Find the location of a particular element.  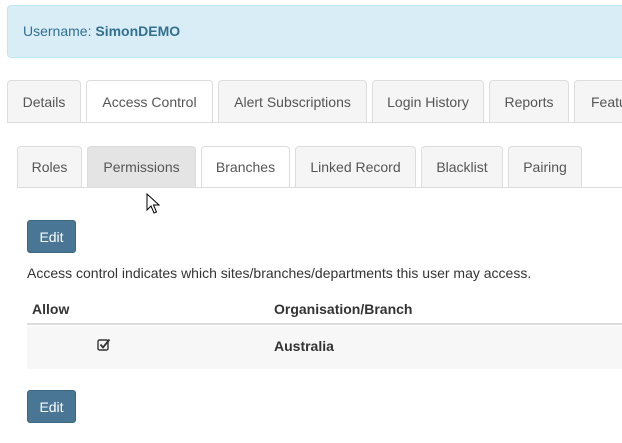

tab-access-control: Access Control is located at coordinates (149, 101).